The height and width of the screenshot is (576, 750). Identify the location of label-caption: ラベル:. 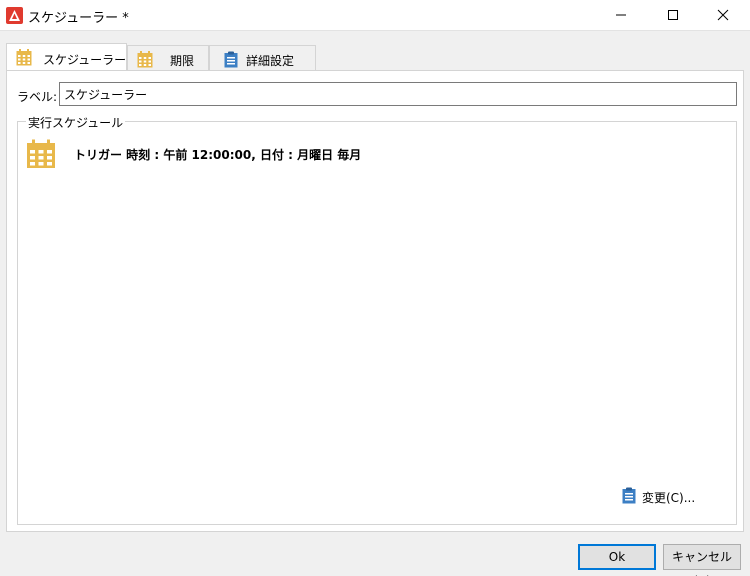
(37, 97).